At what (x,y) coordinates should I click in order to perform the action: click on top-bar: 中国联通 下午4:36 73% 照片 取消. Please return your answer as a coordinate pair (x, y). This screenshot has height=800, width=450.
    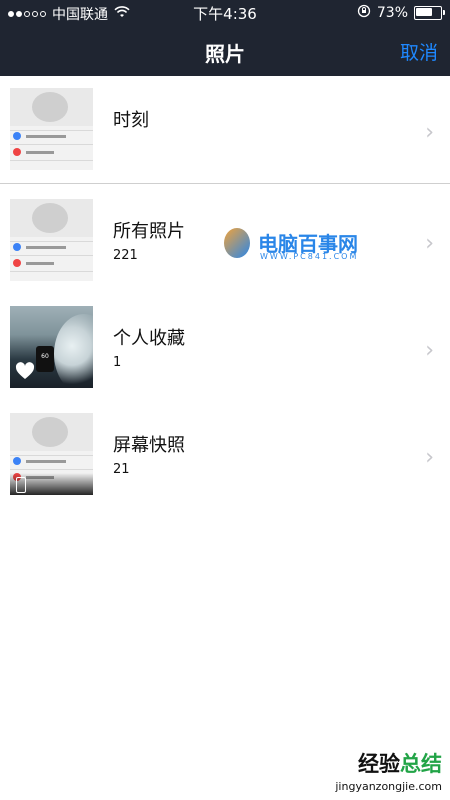
    Looking at the image, I should click on (225, 38).